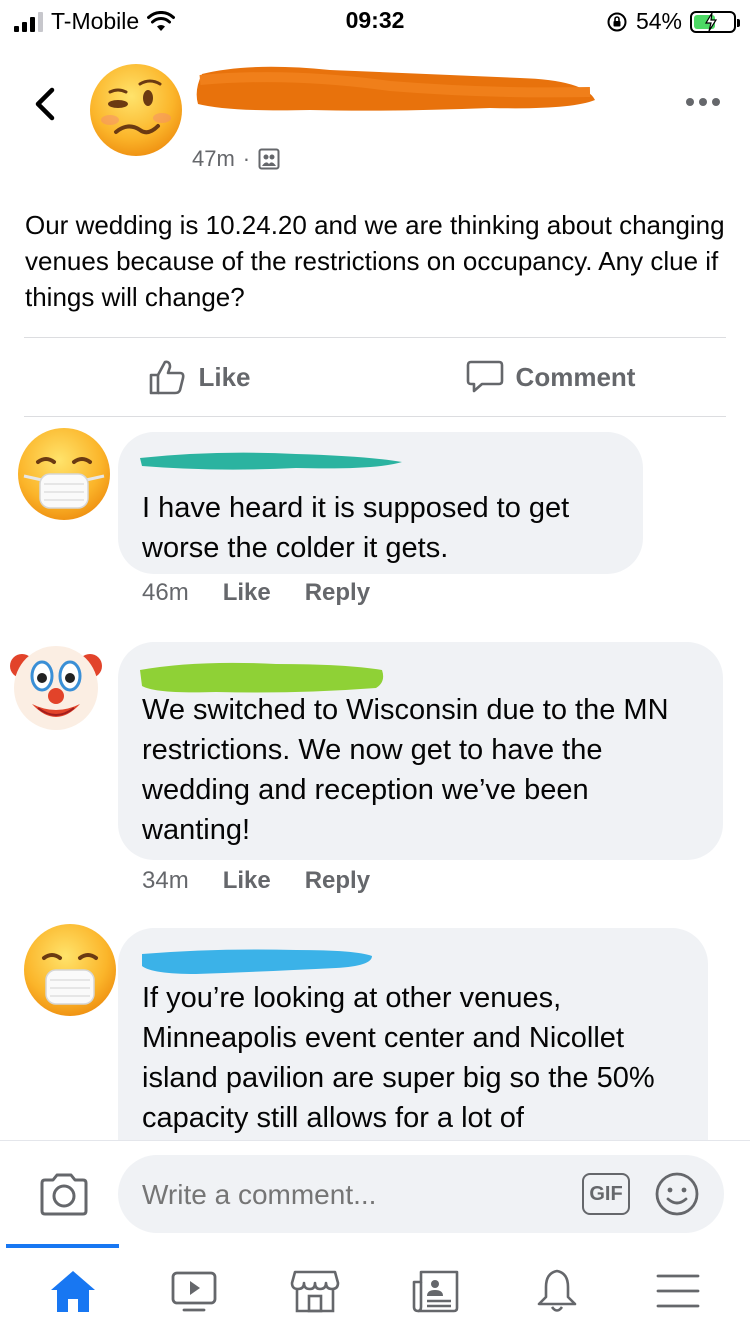 This screenshot has height=1334, width=750. I want to click on battery-icon, so click(715, 21).